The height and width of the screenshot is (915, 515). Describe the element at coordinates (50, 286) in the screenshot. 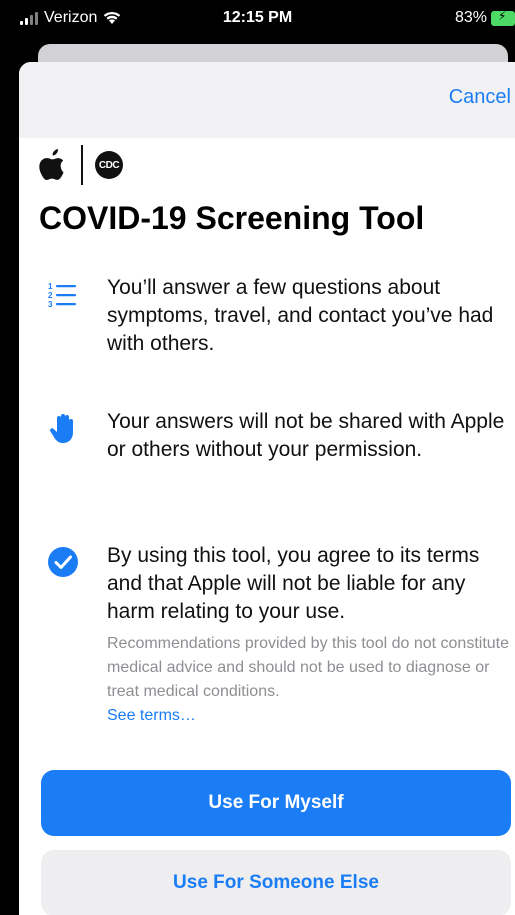

I see `svg-text: 1` at that location.